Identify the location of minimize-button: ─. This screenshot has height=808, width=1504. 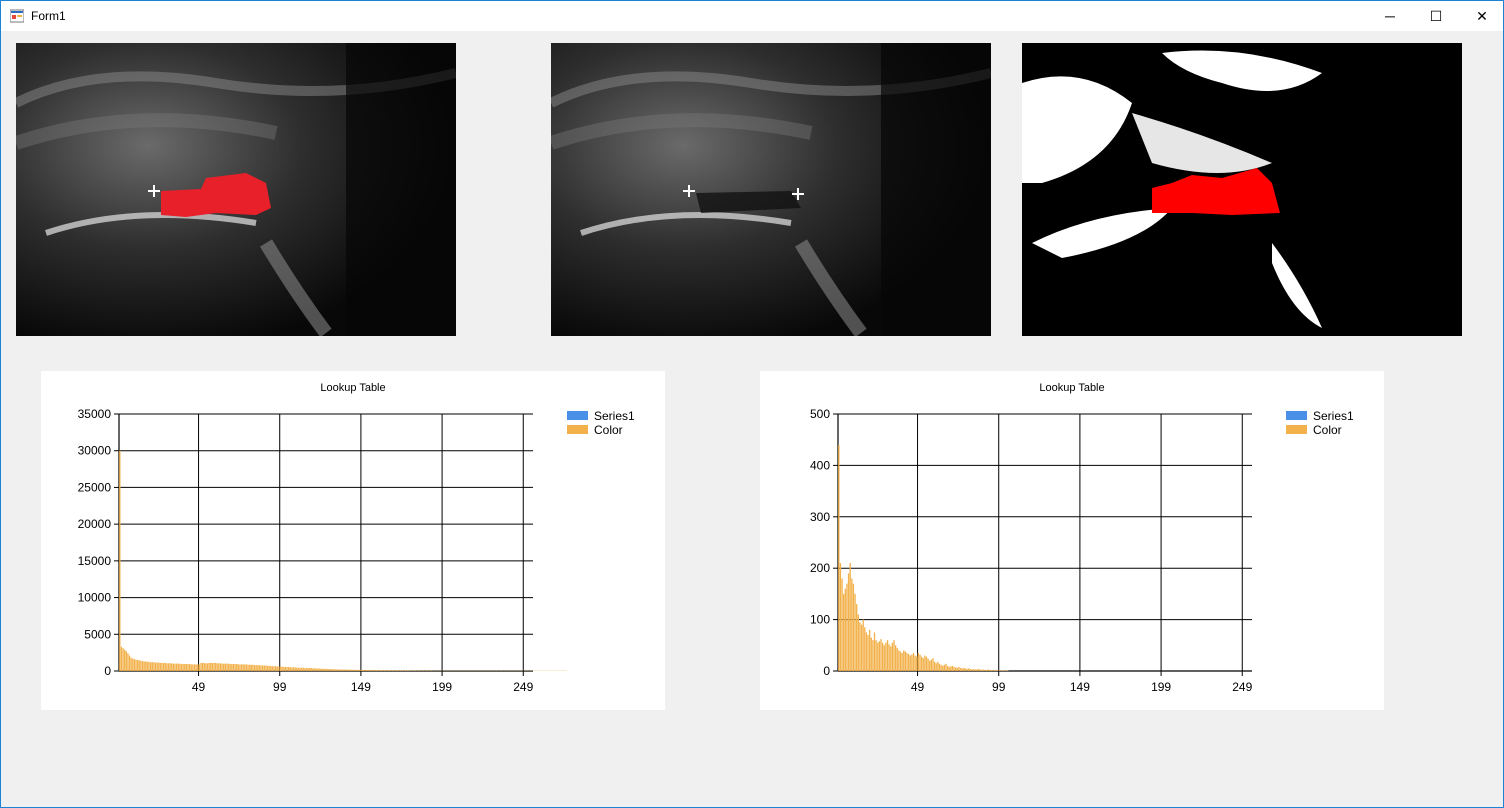
(1390, 16).